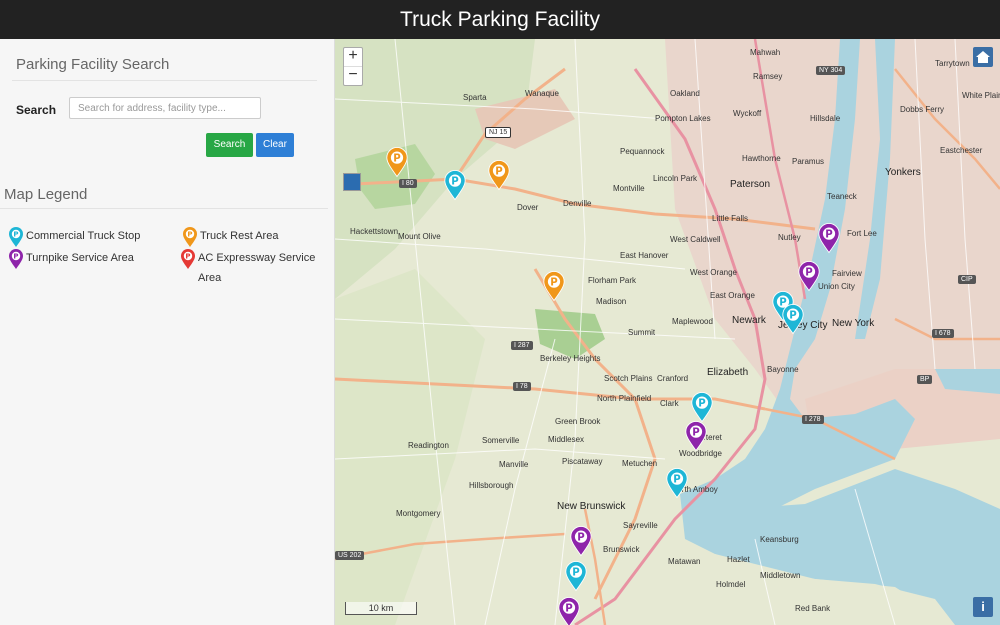  What do you see at coordinates (738, 559) in the screenshot?
I see `place-label: Hazlet` at bounding box center [738, 559].